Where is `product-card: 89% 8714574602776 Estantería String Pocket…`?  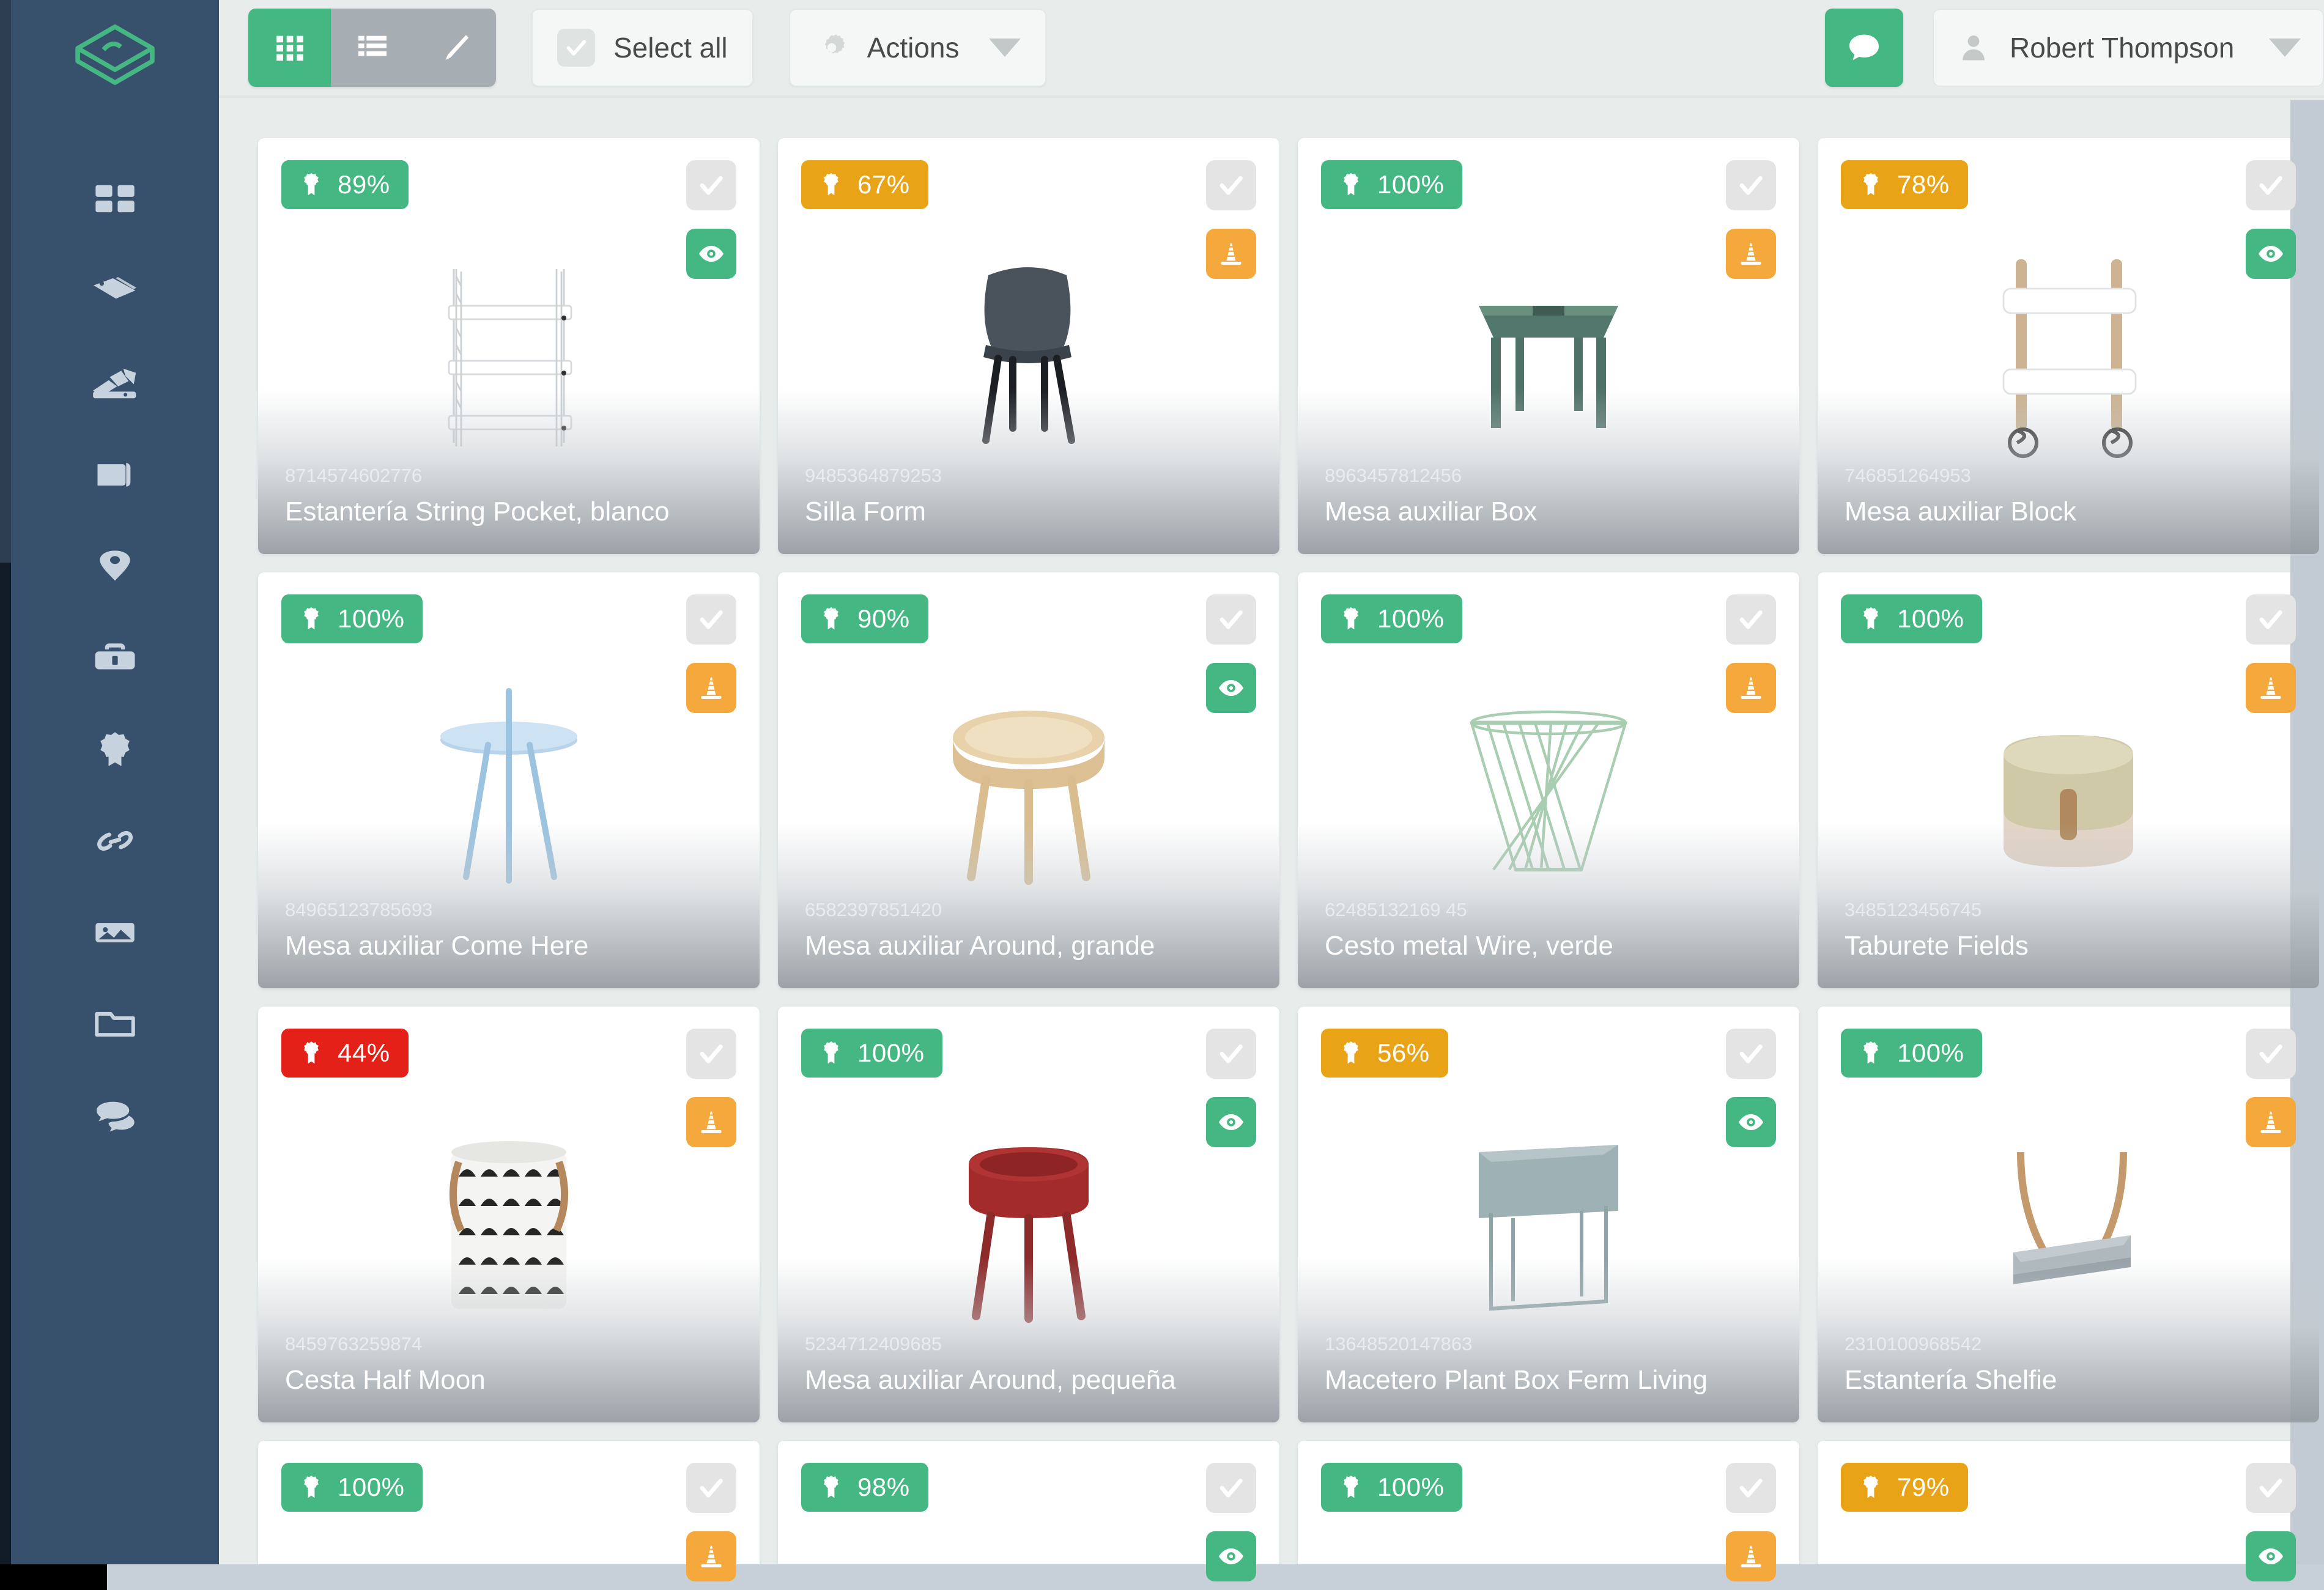 product-card: 89% 8714574602776 Estantería String Pocket… is located at coordinates (509, 346).